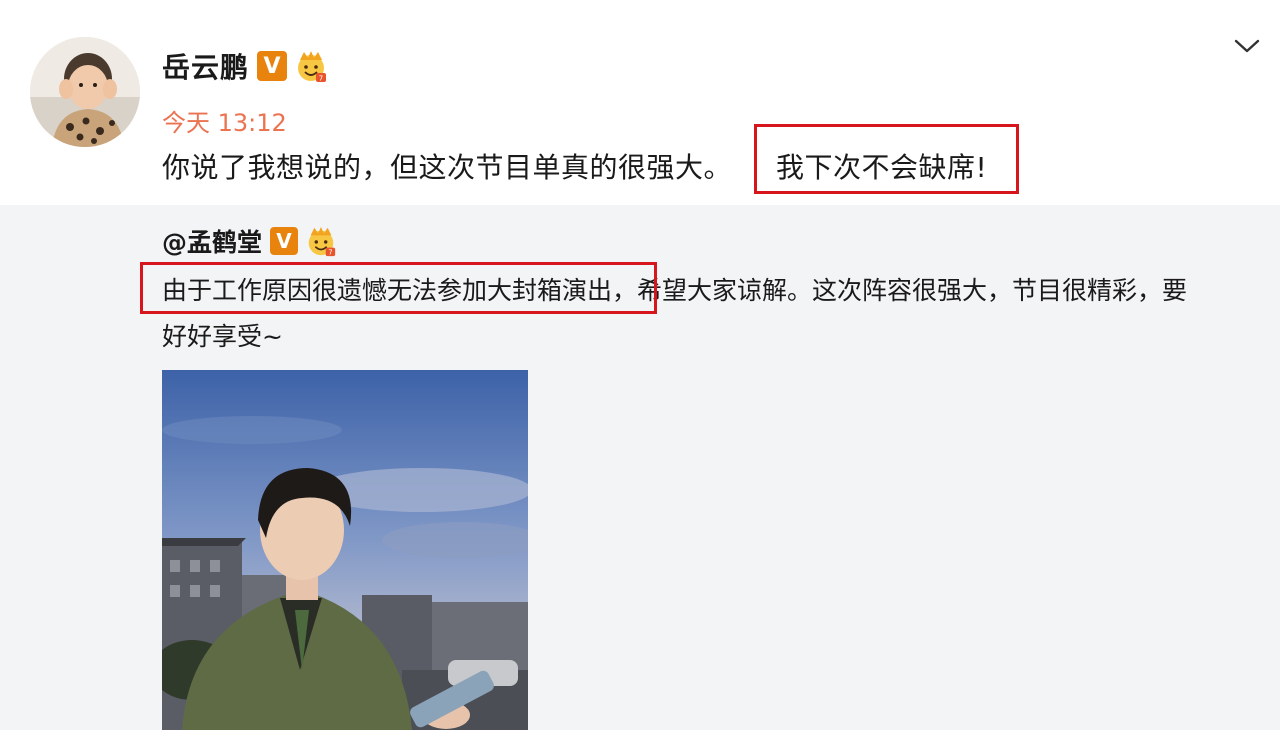  I want to click on post-text-highlighted: 我下次不会缺席!, so click(882, 167).